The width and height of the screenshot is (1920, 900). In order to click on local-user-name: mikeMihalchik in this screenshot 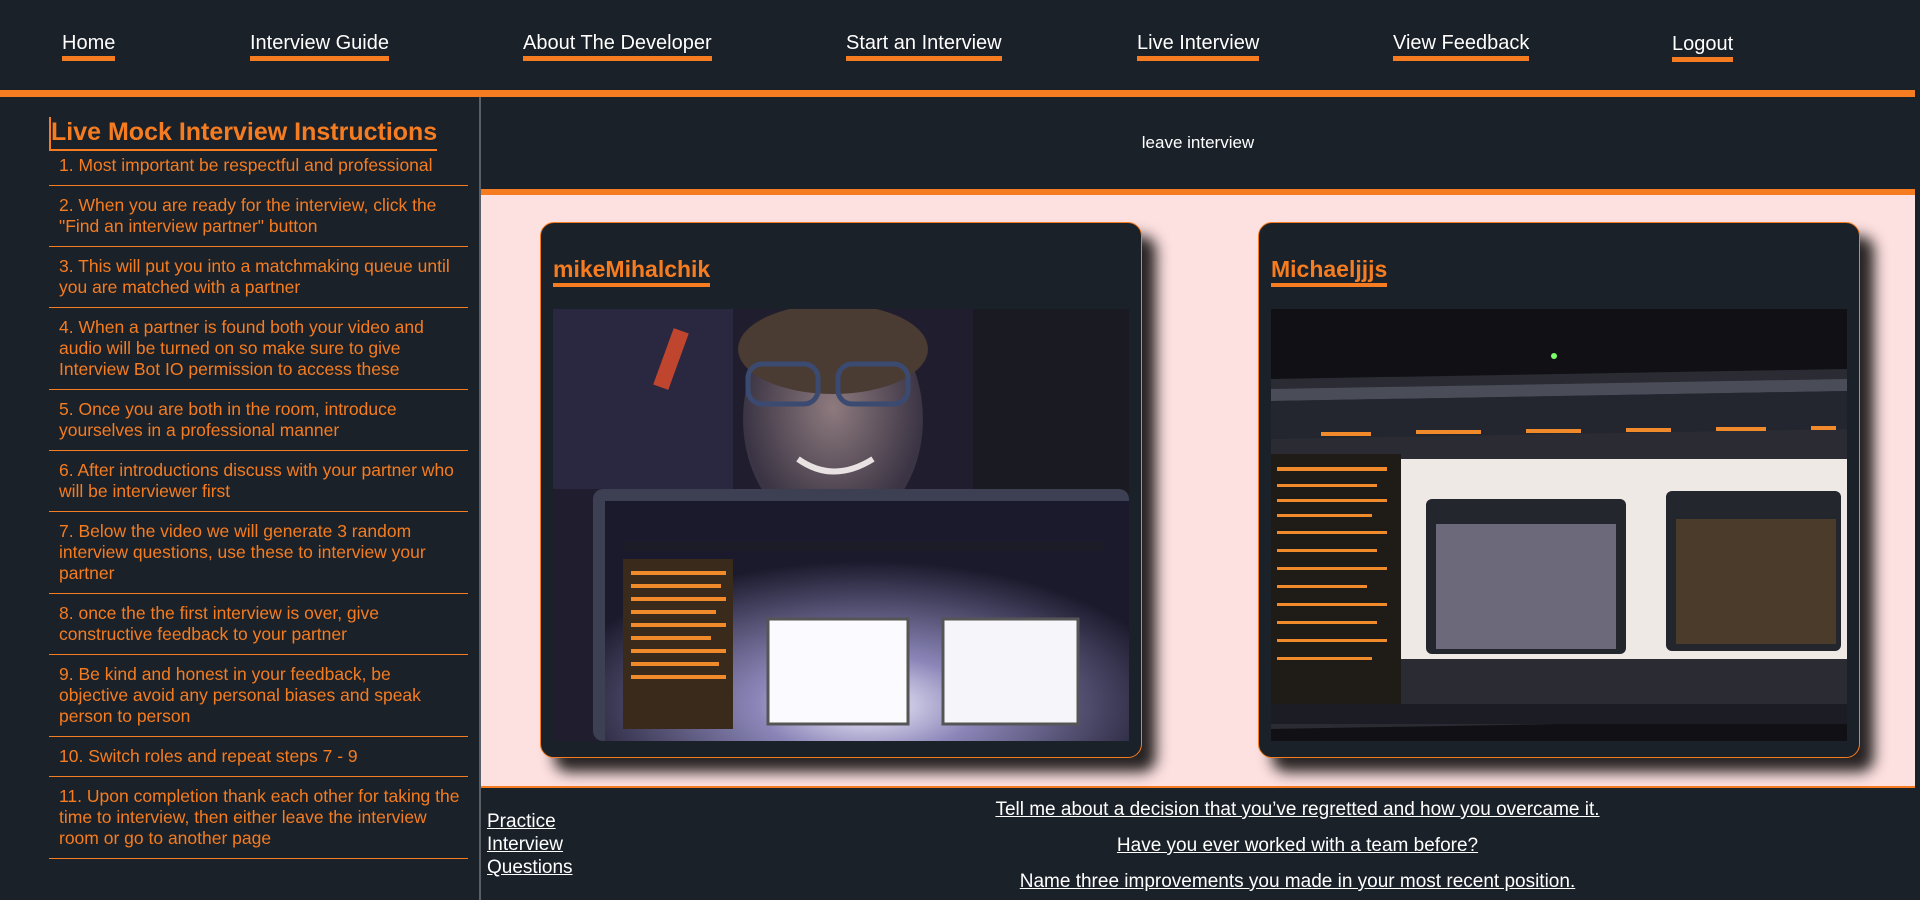, I will do `click(632, 271)`.